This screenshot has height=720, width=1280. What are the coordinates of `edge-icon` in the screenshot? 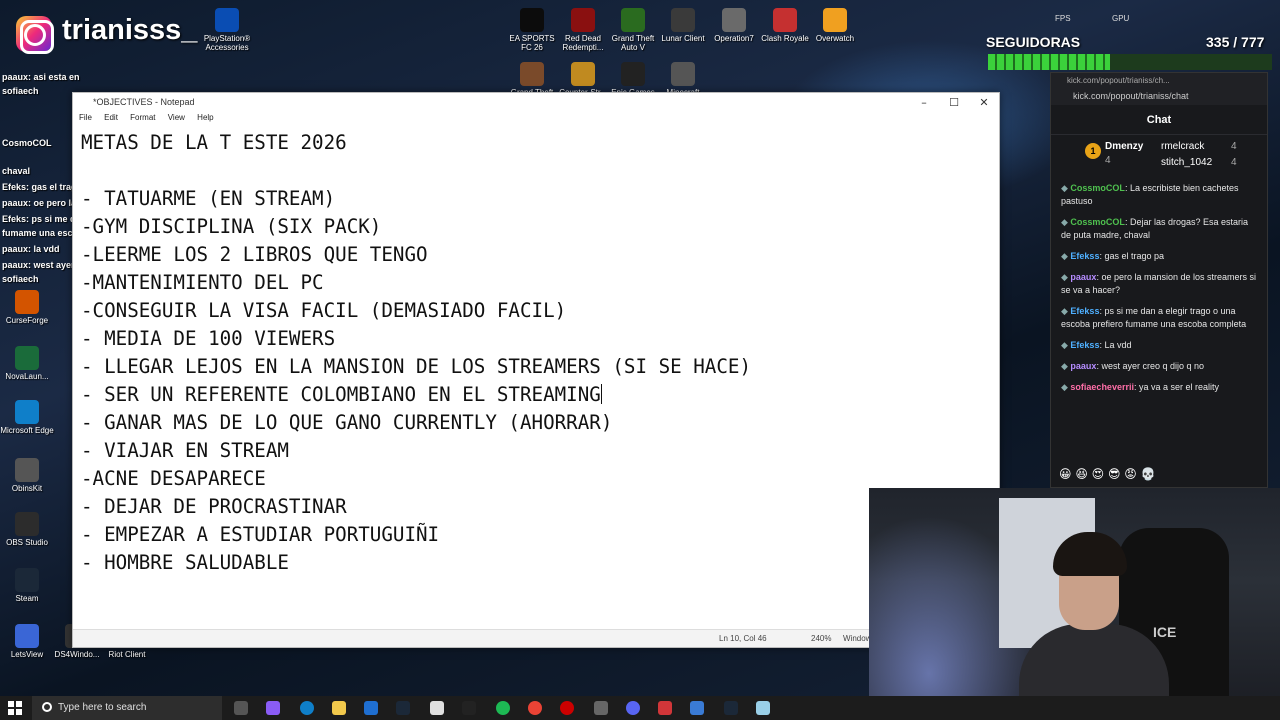 It's located at (307, 708).